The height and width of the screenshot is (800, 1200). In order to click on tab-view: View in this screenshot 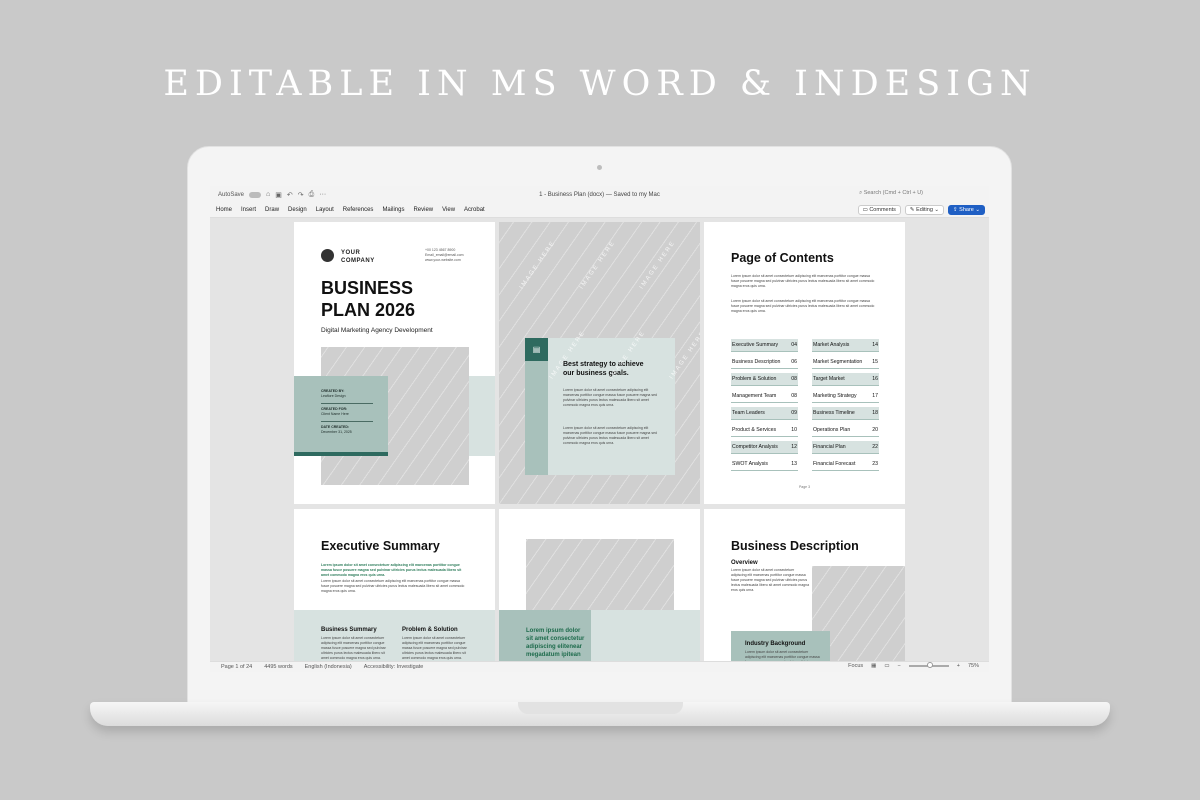, I will do `click(448, 210)`.